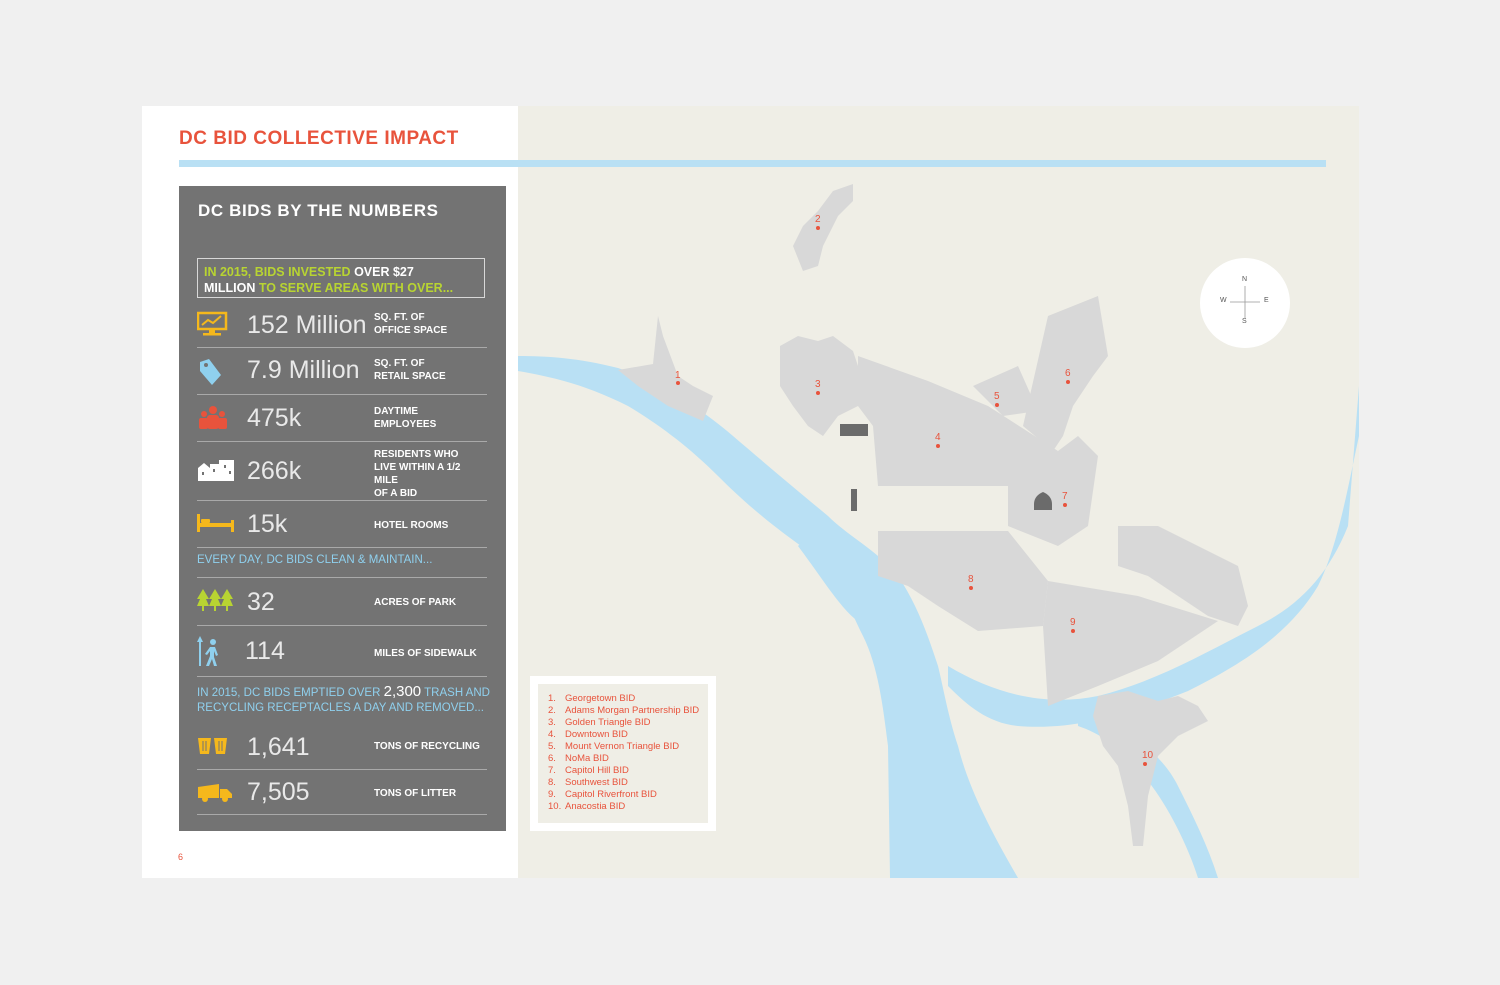 Image resolution: width=1500 pixels, height=985 pixels. I want to click on marker-1: 1, so click(678, 375).